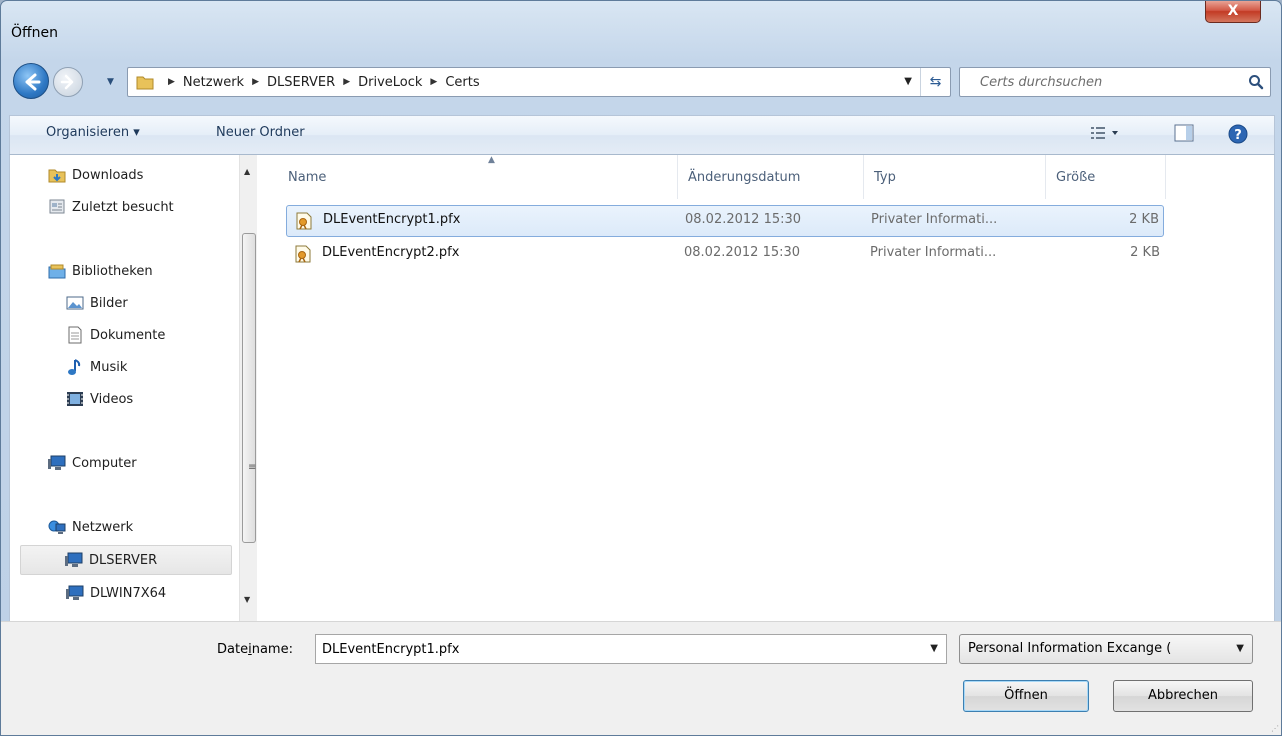 Image resolution: width=1282 pixels, height=736 pixels. What do you see at coordinates (116, 593) in the screenshot?
I see `sidebar-item-dlwin7x64: DLWIN7X64` at bounding box center [116, 593].